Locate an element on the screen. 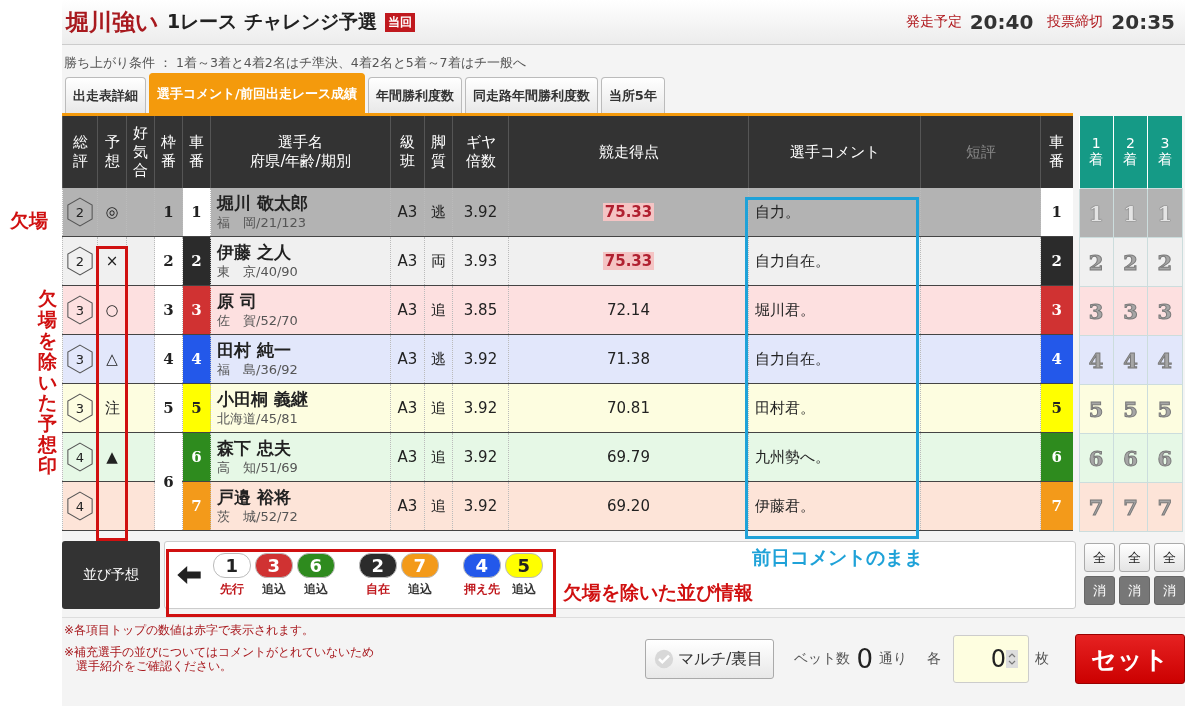 Image resolution: width=1200 pixels, height=710 pixels. column-header: 選手名 府県/年齢/期別 is located at coordinates (300, 151).